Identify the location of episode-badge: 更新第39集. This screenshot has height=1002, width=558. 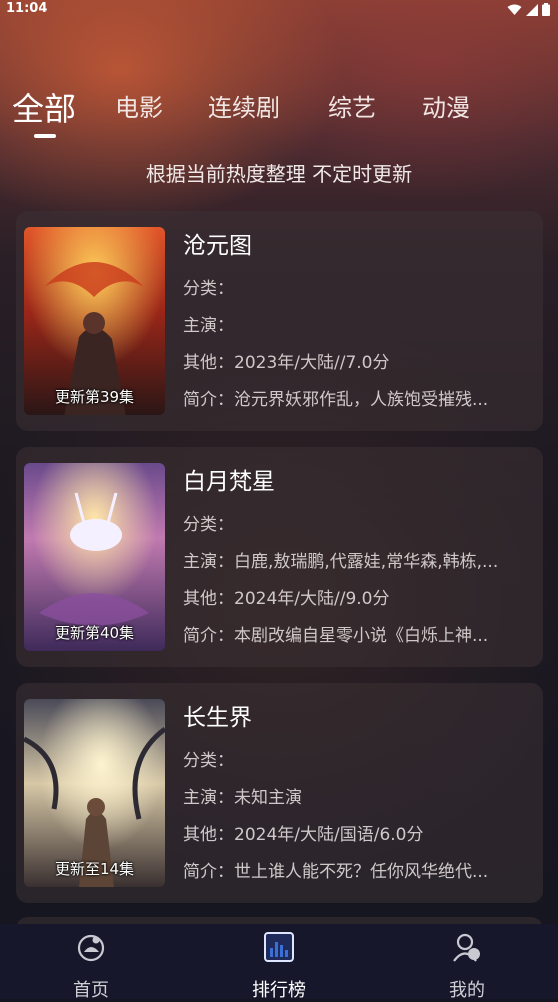
(94, 397).